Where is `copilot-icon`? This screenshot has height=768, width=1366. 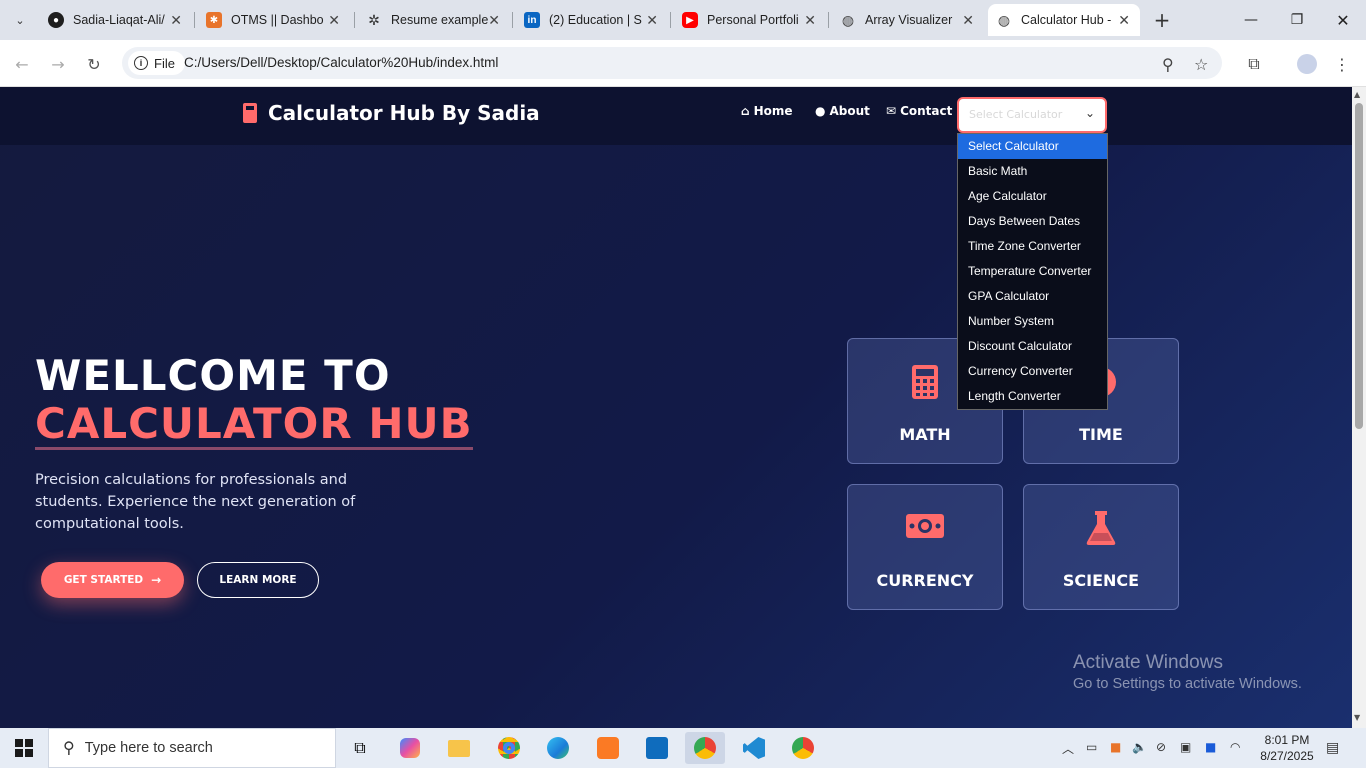 copilot-icon is located at coordinates (410, 748).